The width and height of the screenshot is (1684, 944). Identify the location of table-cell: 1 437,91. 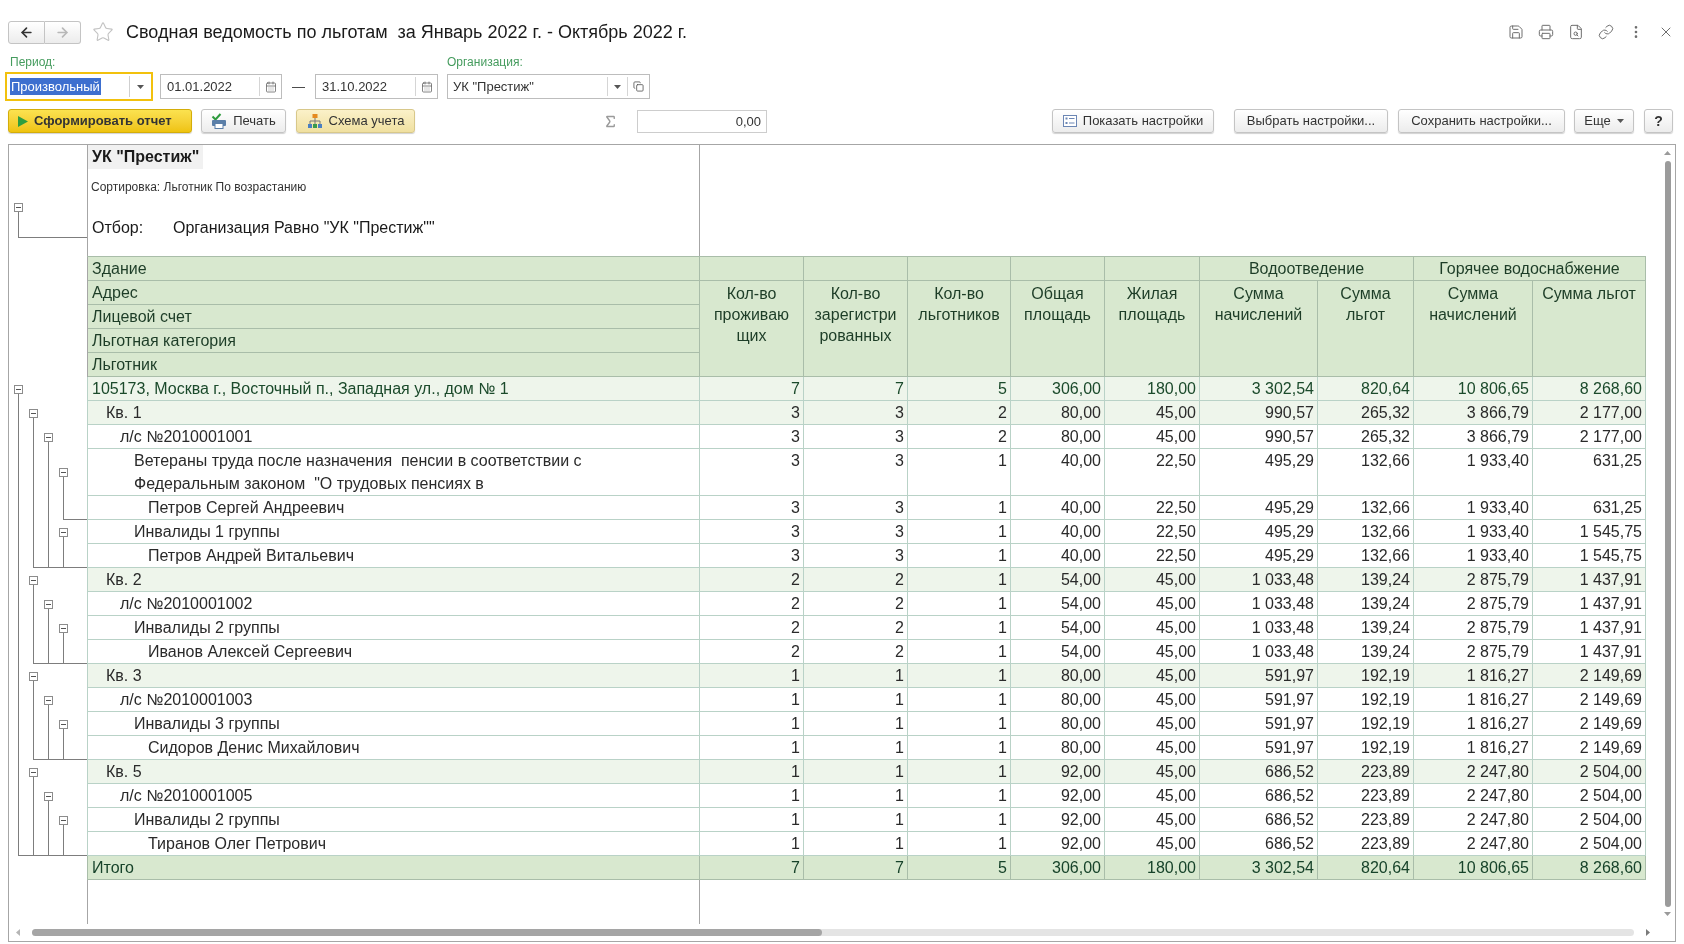
(1589, 604).